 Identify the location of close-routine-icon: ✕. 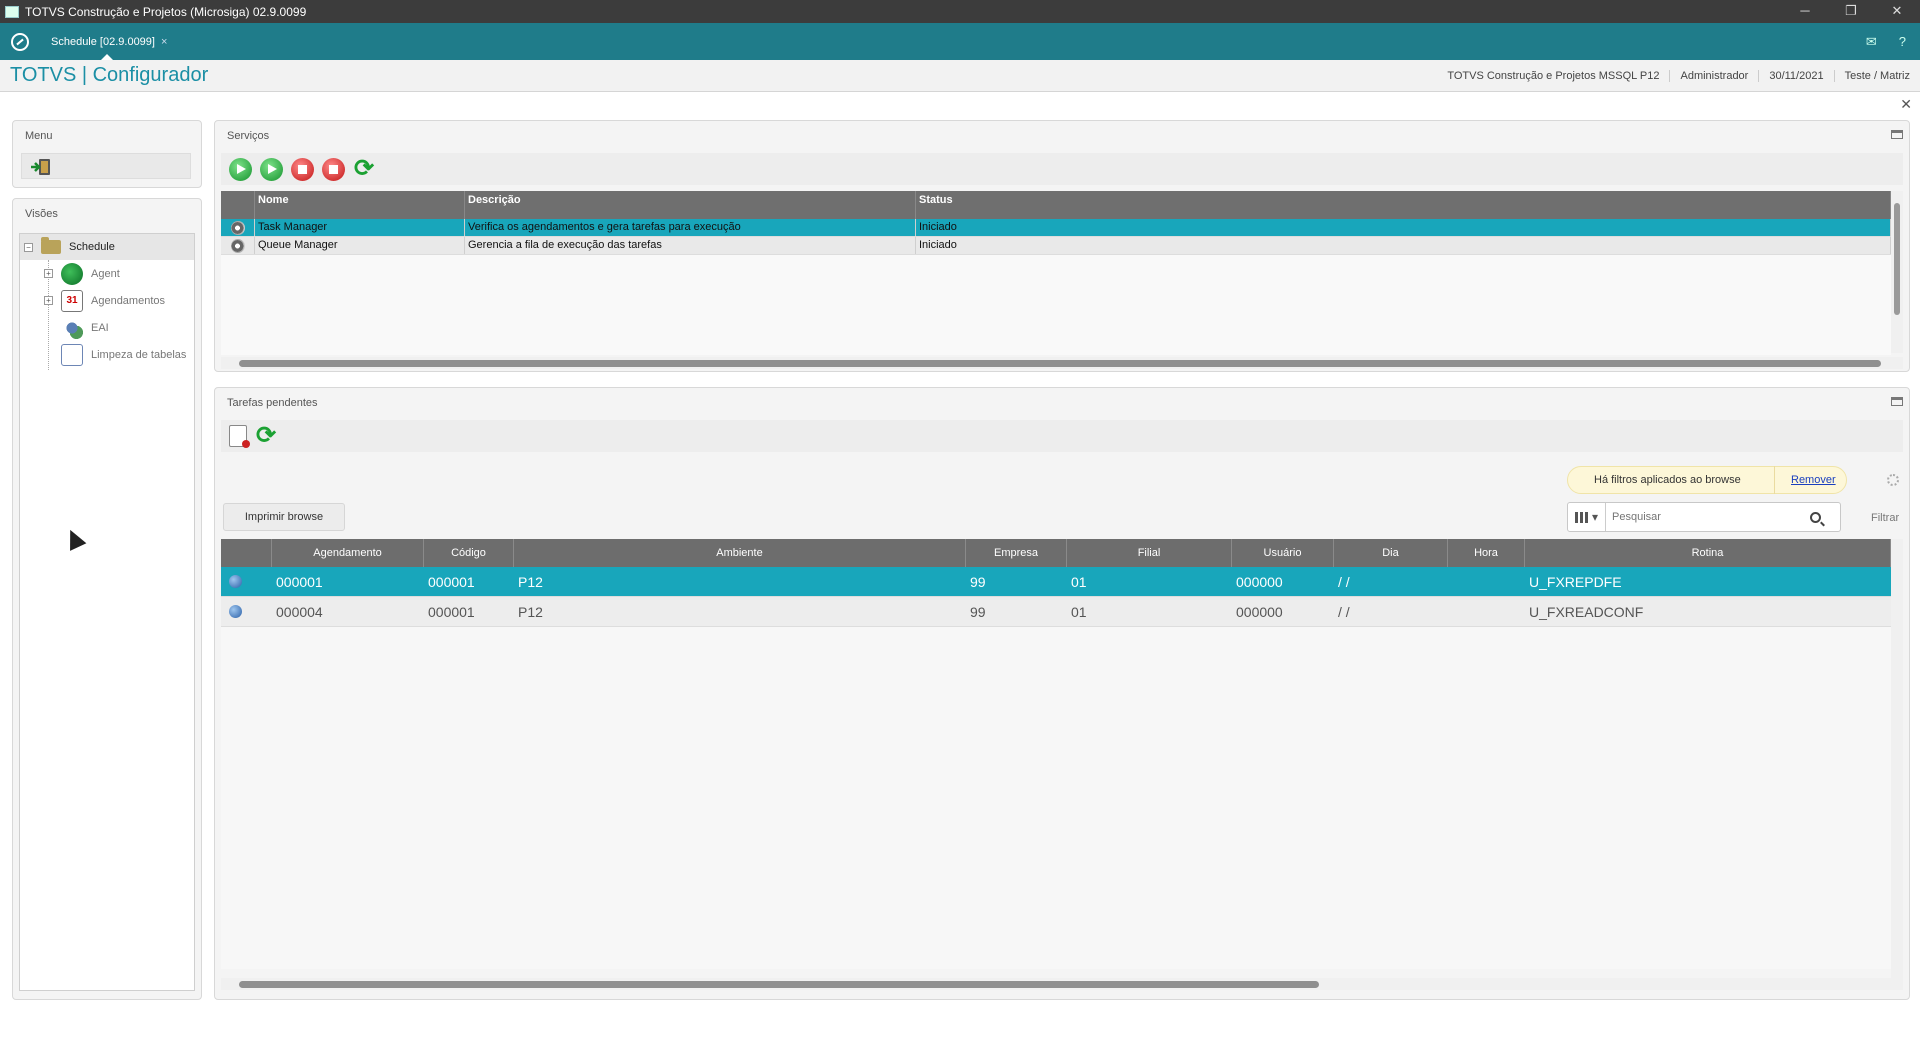
(1906, 104).